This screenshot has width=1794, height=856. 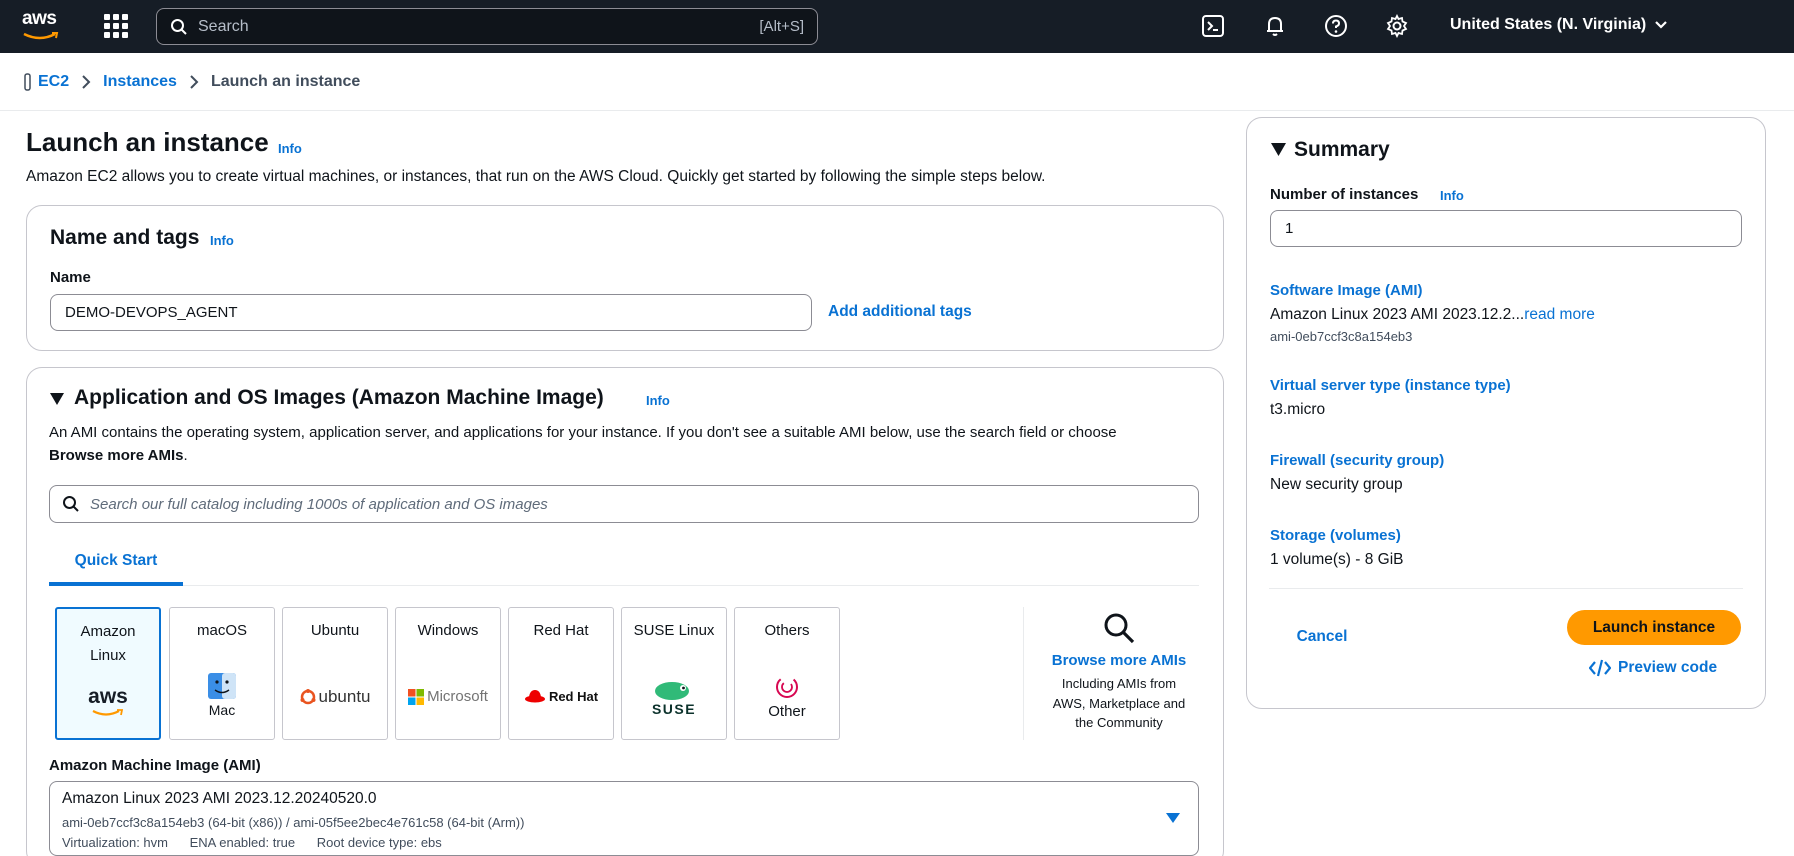 What do you see at coordinates (1275, 26) in the screenshot?
I see `bell-icon` at bounding box center [1275, 26].